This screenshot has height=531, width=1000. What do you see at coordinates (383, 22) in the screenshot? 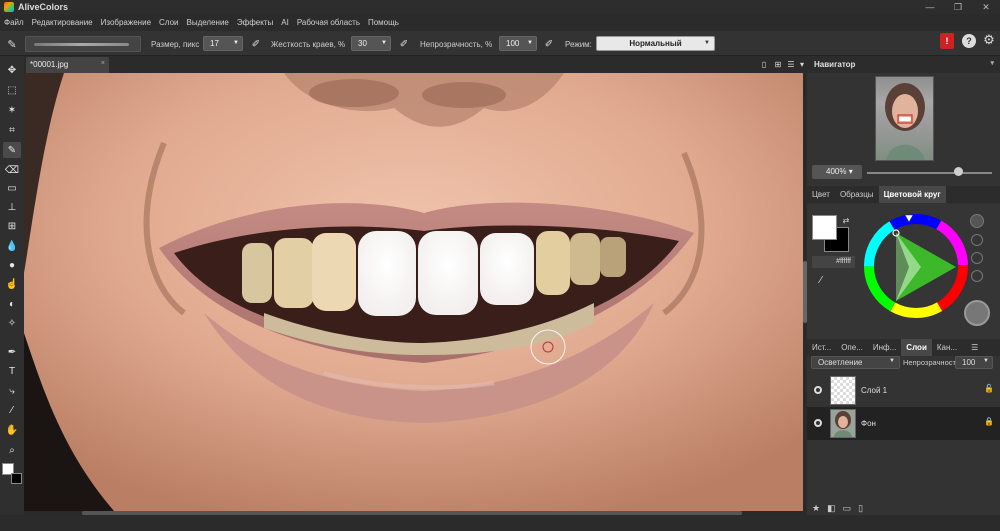
I see `menu-help: Помощь` at bounding box center [383, 22].